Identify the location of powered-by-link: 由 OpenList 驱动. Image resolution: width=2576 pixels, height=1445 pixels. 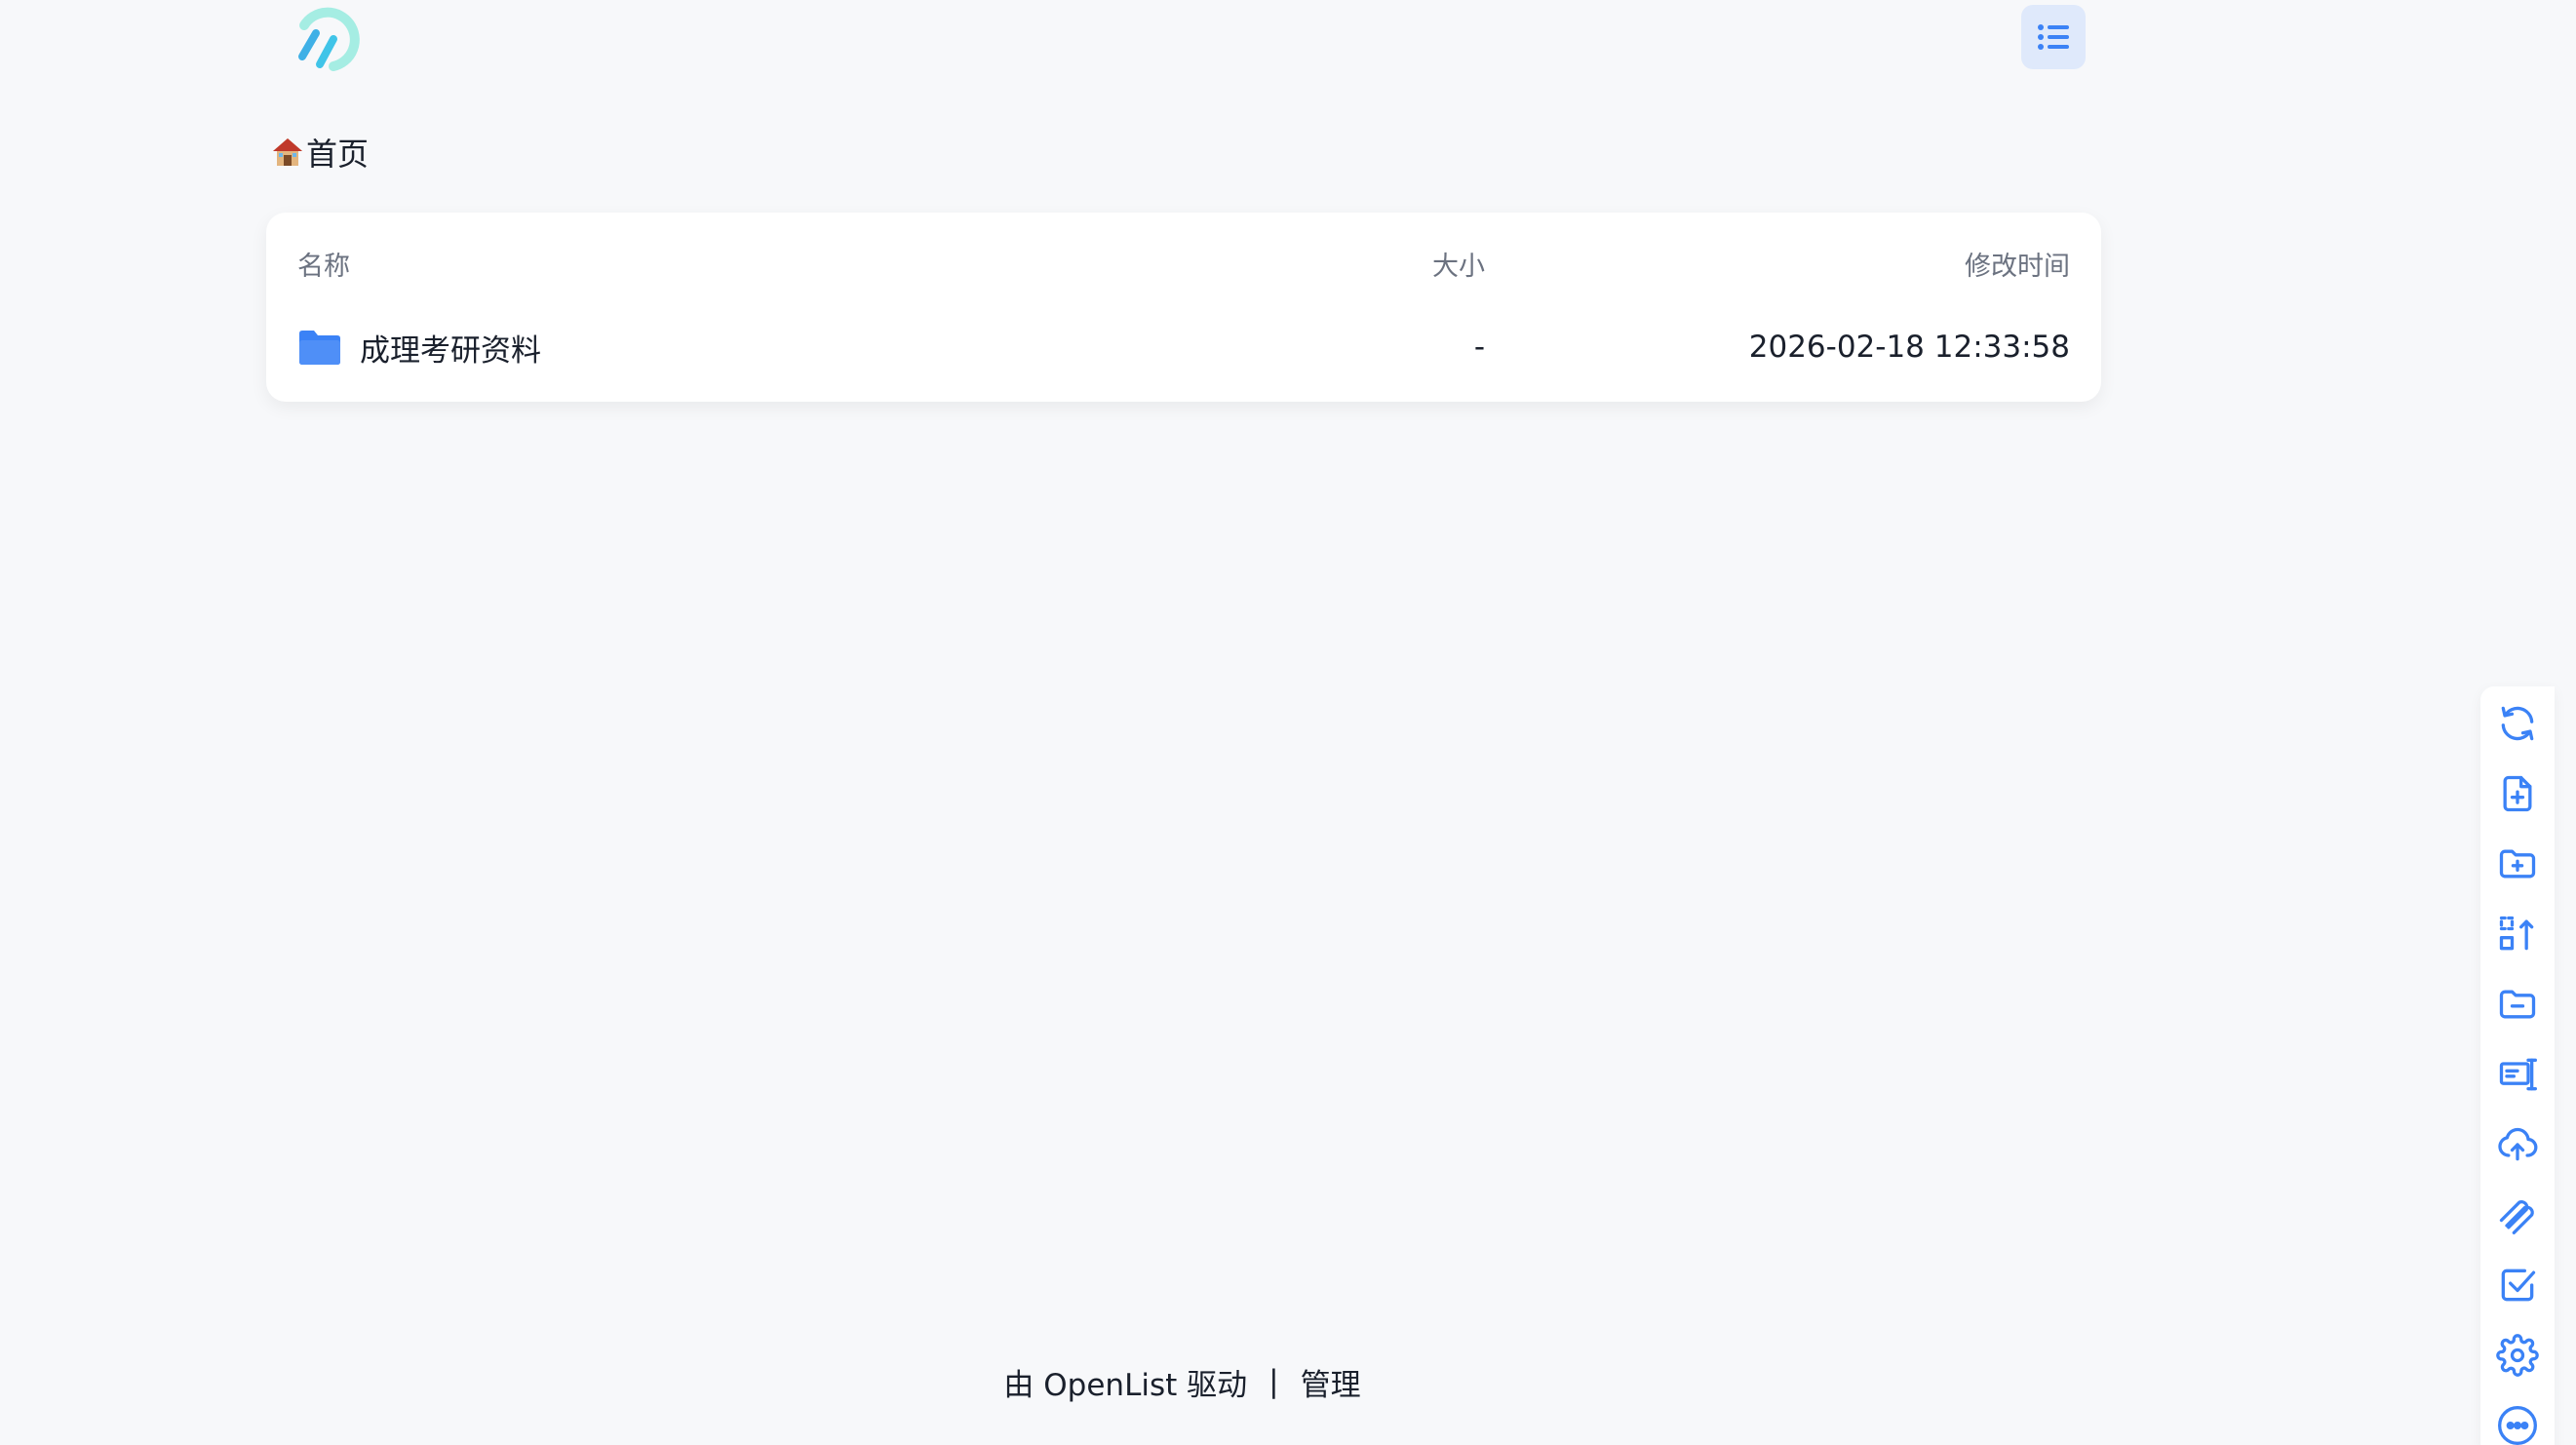
(1125, 1382).